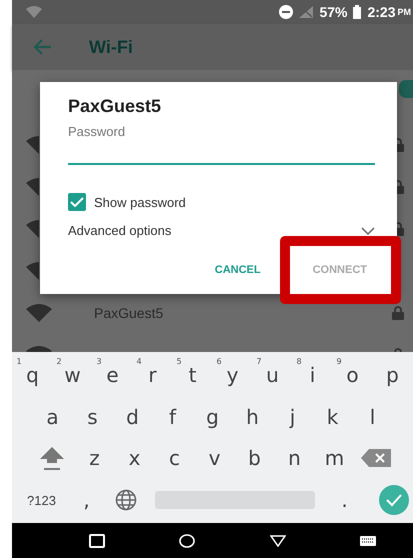  What do you see at coordinates (41, 500) in the screenshot?
I see `symbols-key: ?123` at bounding box center [41, 500].